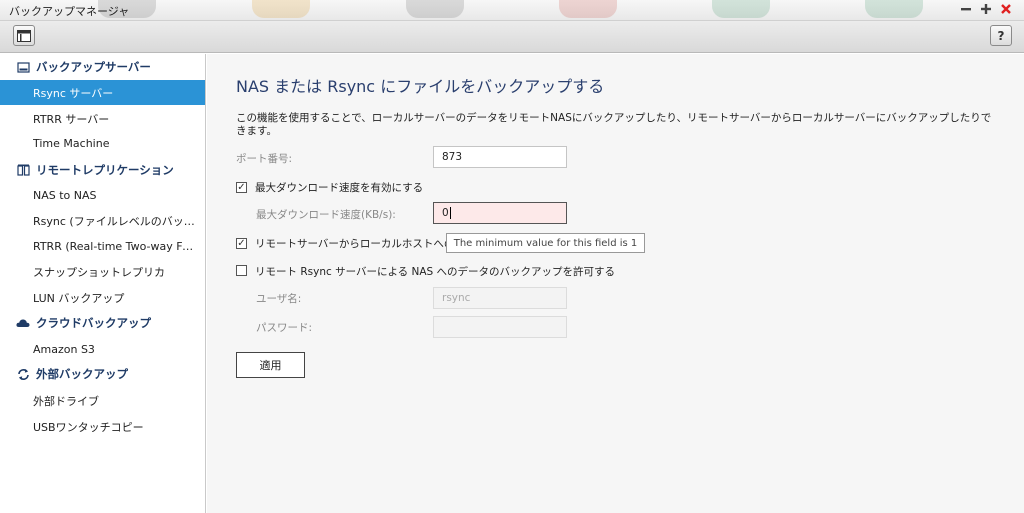 The image size is (1024, 513). What do you see at coordinates (264, 159) in the screenshot?
I see `port-label: ポート番号:` at bounding box center [264, 159].